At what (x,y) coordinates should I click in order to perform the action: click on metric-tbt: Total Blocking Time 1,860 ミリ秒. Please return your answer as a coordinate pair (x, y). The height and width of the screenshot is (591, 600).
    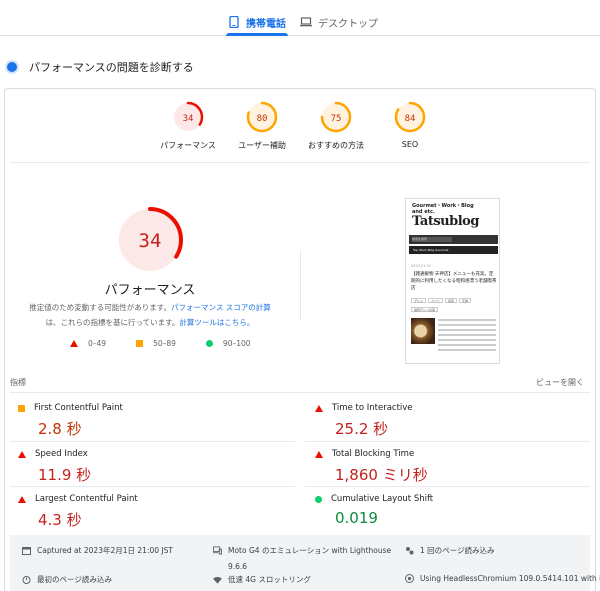
    Looking at the image, I should click on (450, 467).